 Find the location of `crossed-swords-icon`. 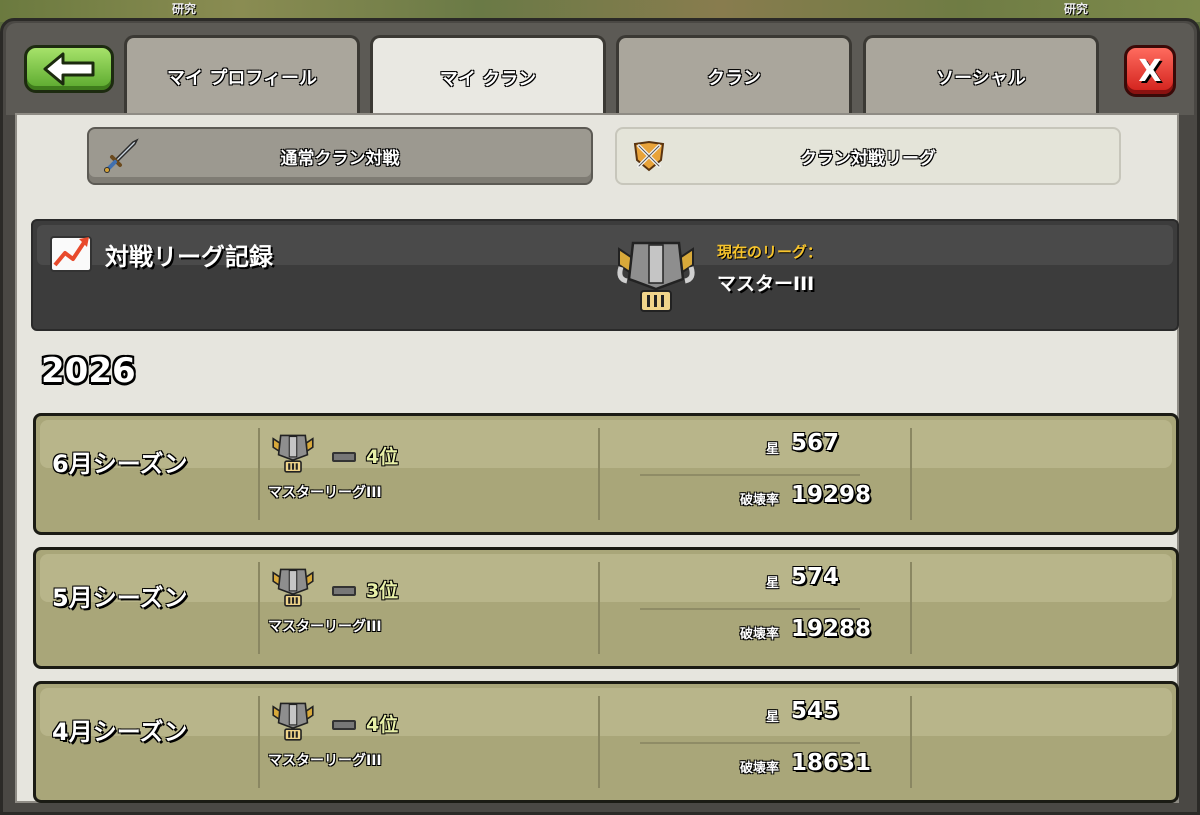

crossed-swords-icon is located at coordinates (649, 156).